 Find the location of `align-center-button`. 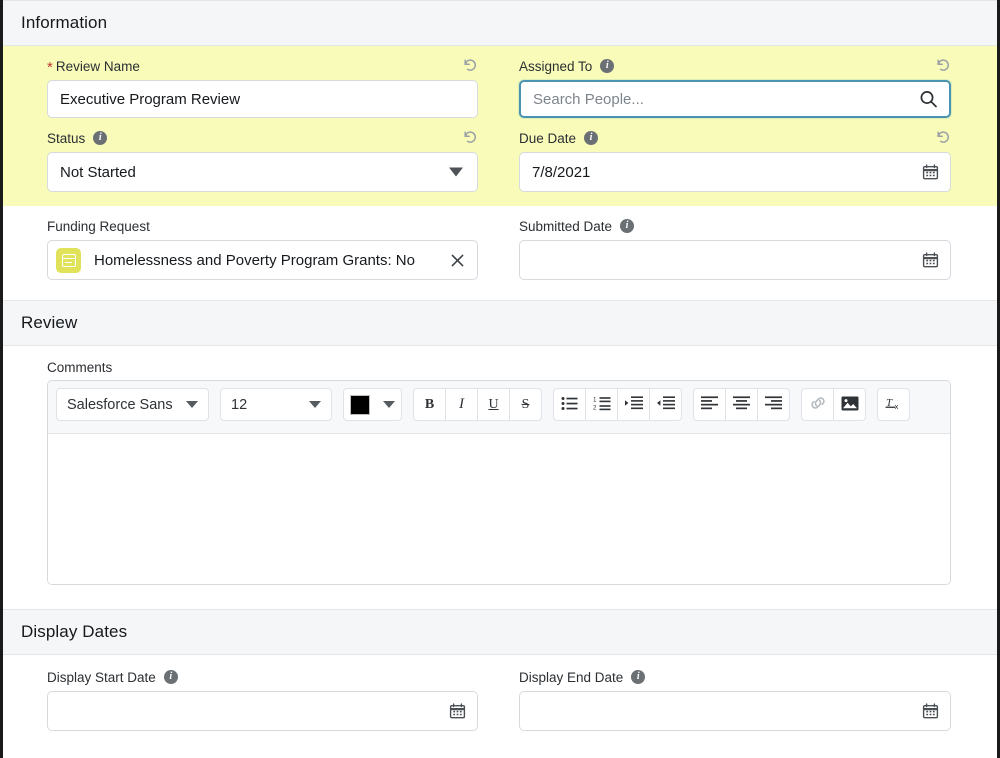

align-center-button is located at coordinates (741, 404).